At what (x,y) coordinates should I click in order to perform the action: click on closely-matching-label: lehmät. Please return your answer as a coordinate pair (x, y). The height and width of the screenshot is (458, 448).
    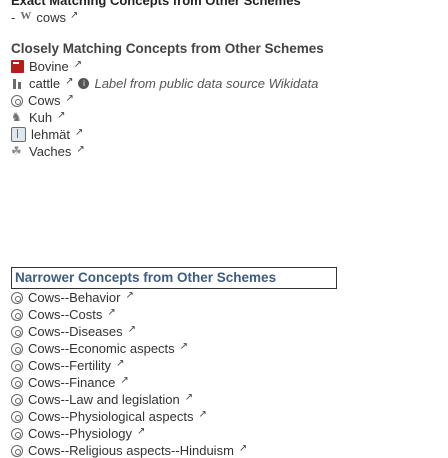
    Looking at the image, I should click on (50, 134).